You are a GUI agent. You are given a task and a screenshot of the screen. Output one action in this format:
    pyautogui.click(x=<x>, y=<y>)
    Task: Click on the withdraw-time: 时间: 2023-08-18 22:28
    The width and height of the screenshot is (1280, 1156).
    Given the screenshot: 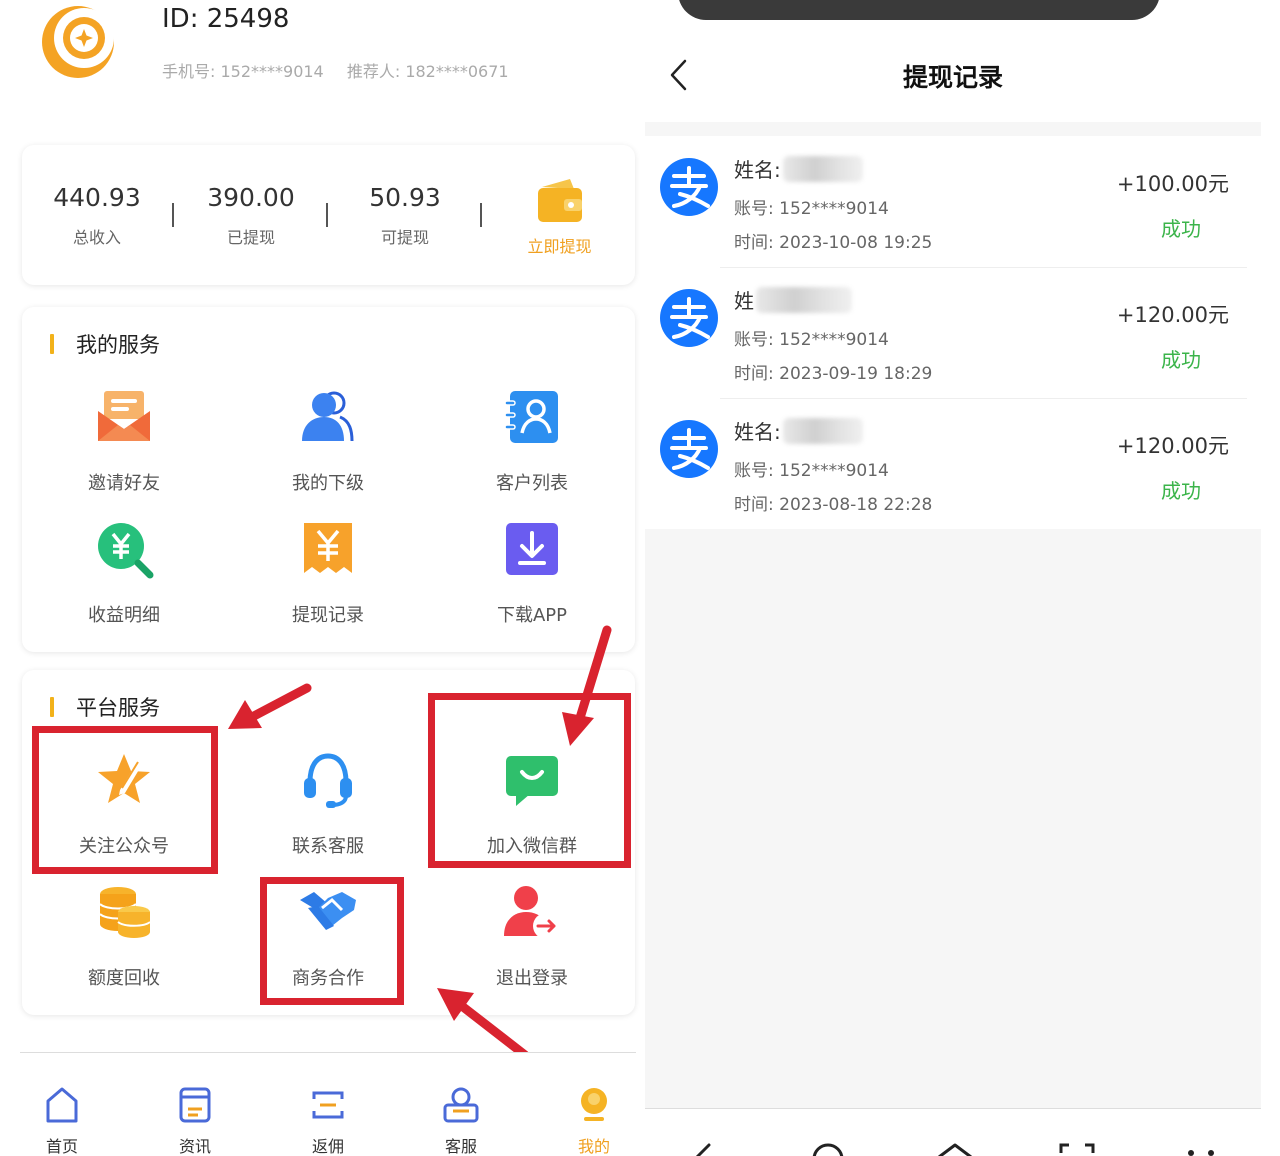 What is the action you would take?
    pyautogui.click(x=833, y=505)
    